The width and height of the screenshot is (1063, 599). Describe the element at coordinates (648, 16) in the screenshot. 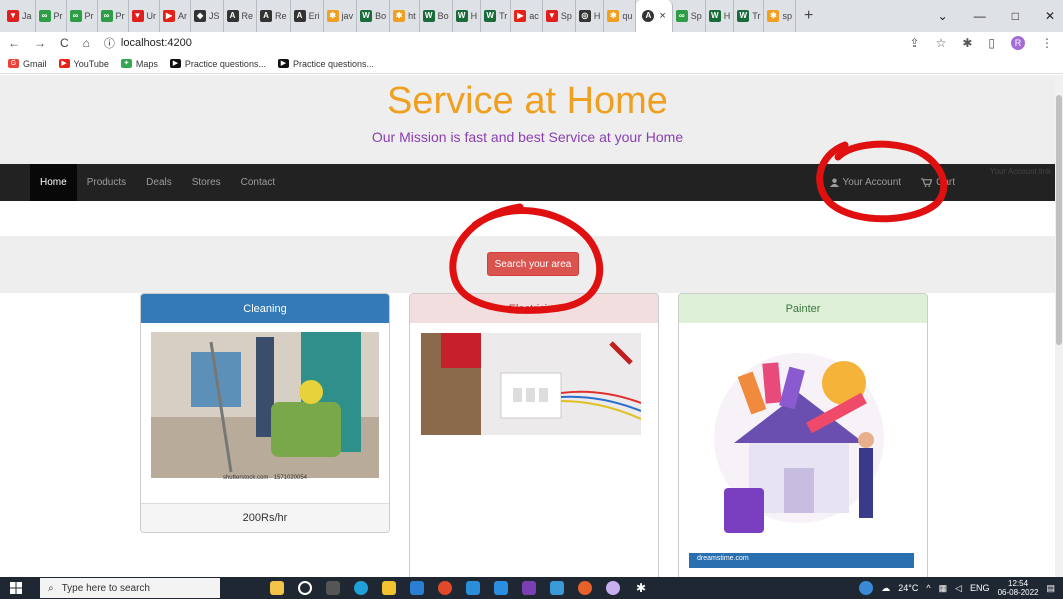

I see `angular-icon: A` at that location.